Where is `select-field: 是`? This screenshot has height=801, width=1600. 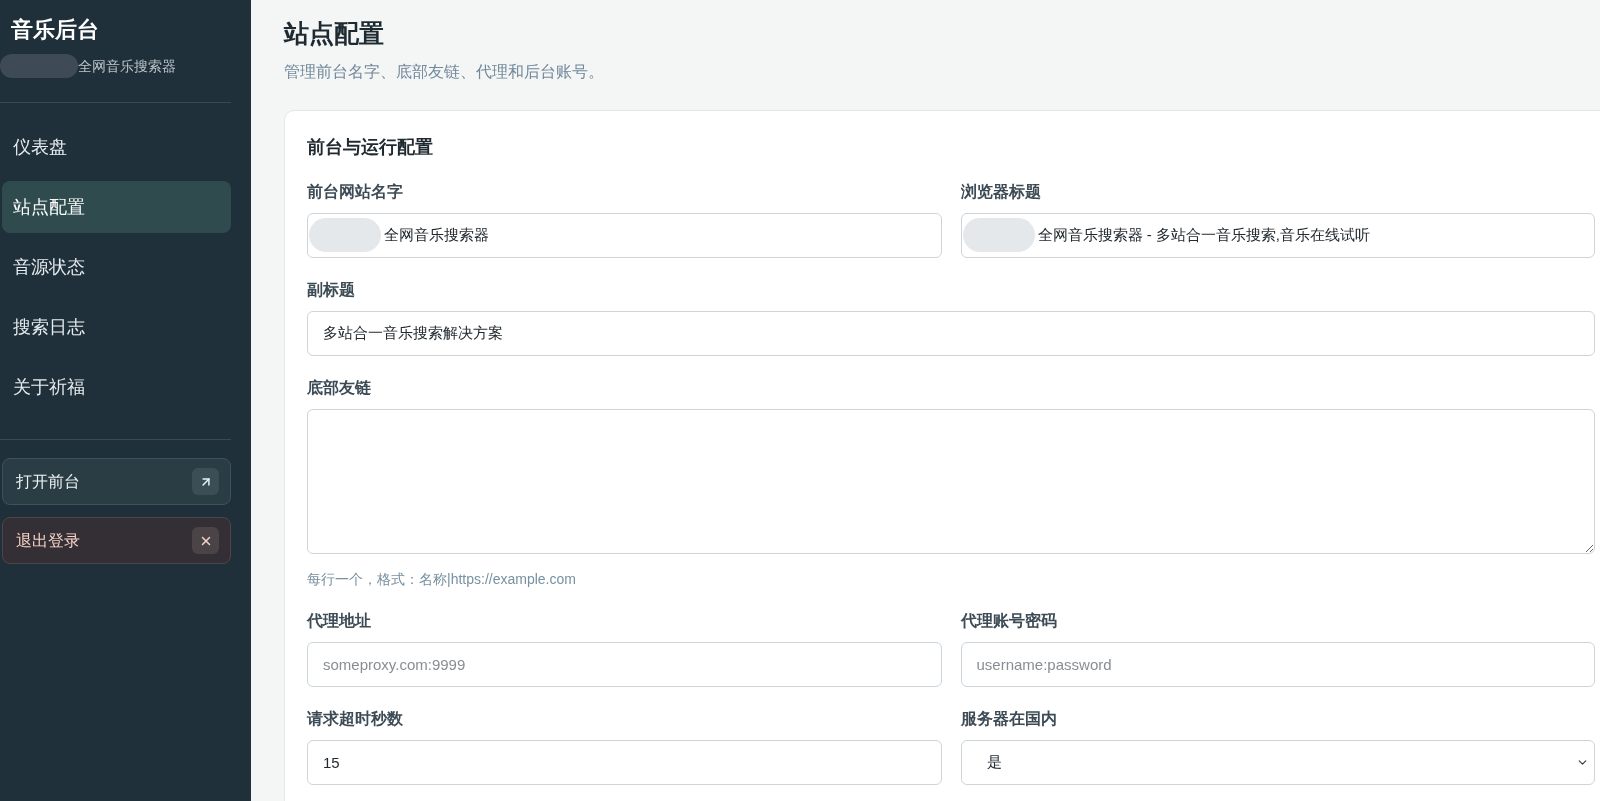
select-field: 是 is located at coordinates (1277, 762).